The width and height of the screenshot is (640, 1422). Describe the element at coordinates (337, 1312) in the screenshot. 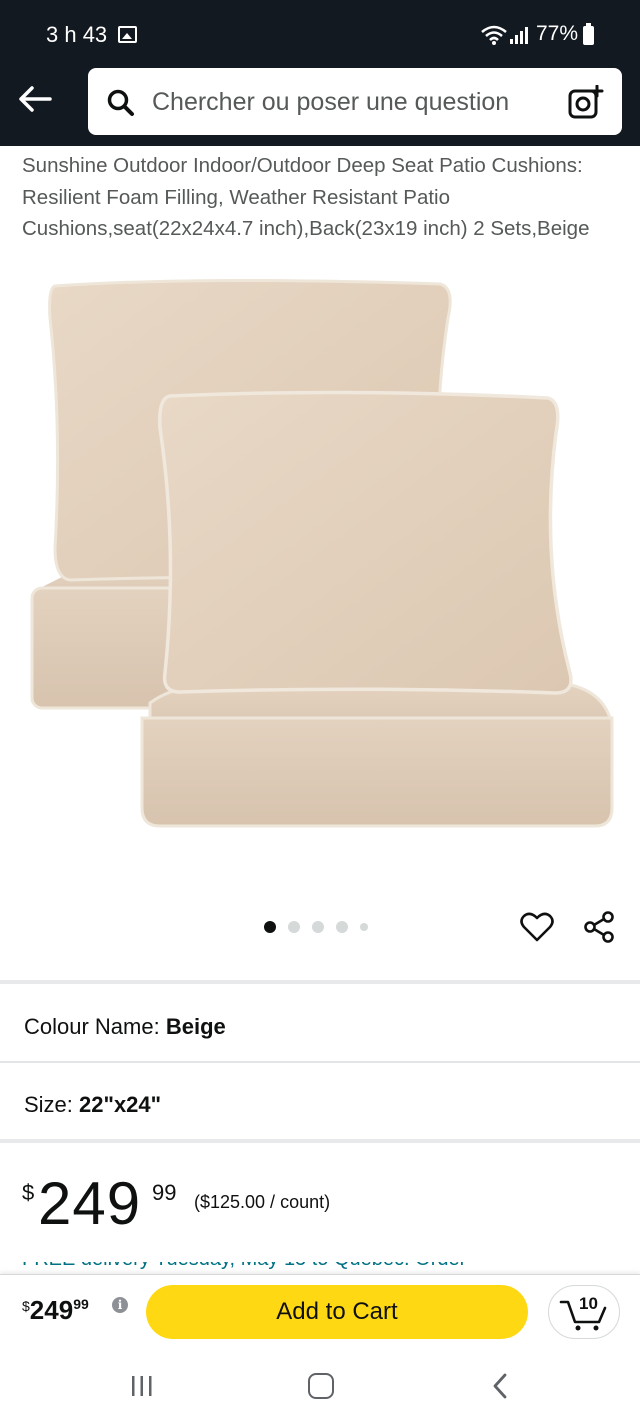

I see `add-to-cart-button: Add to Cart` at that location.